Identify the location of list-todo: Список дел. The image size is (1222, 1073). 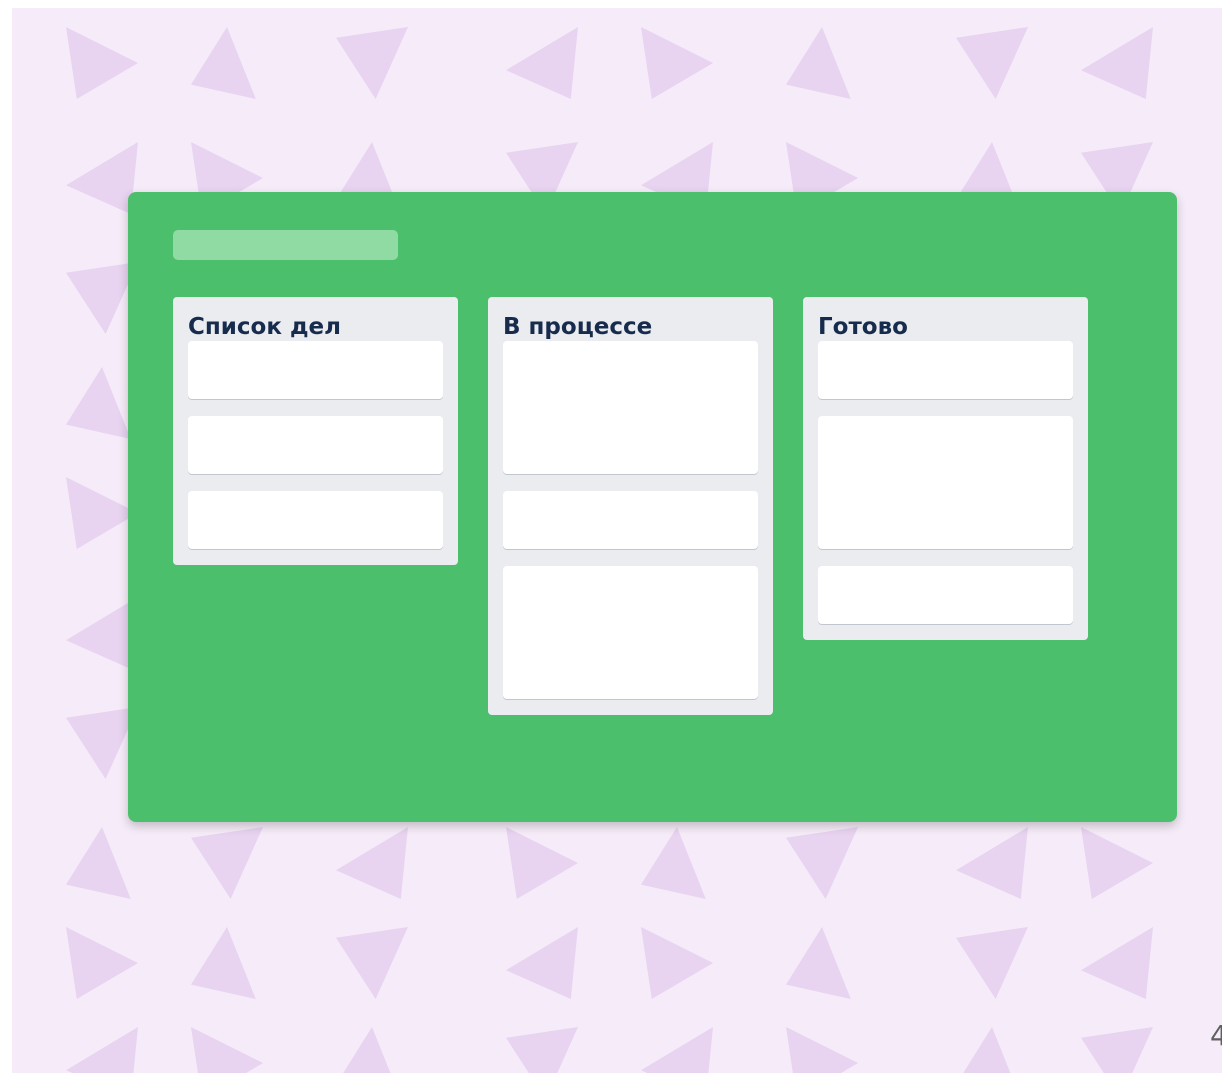
(315, 431).